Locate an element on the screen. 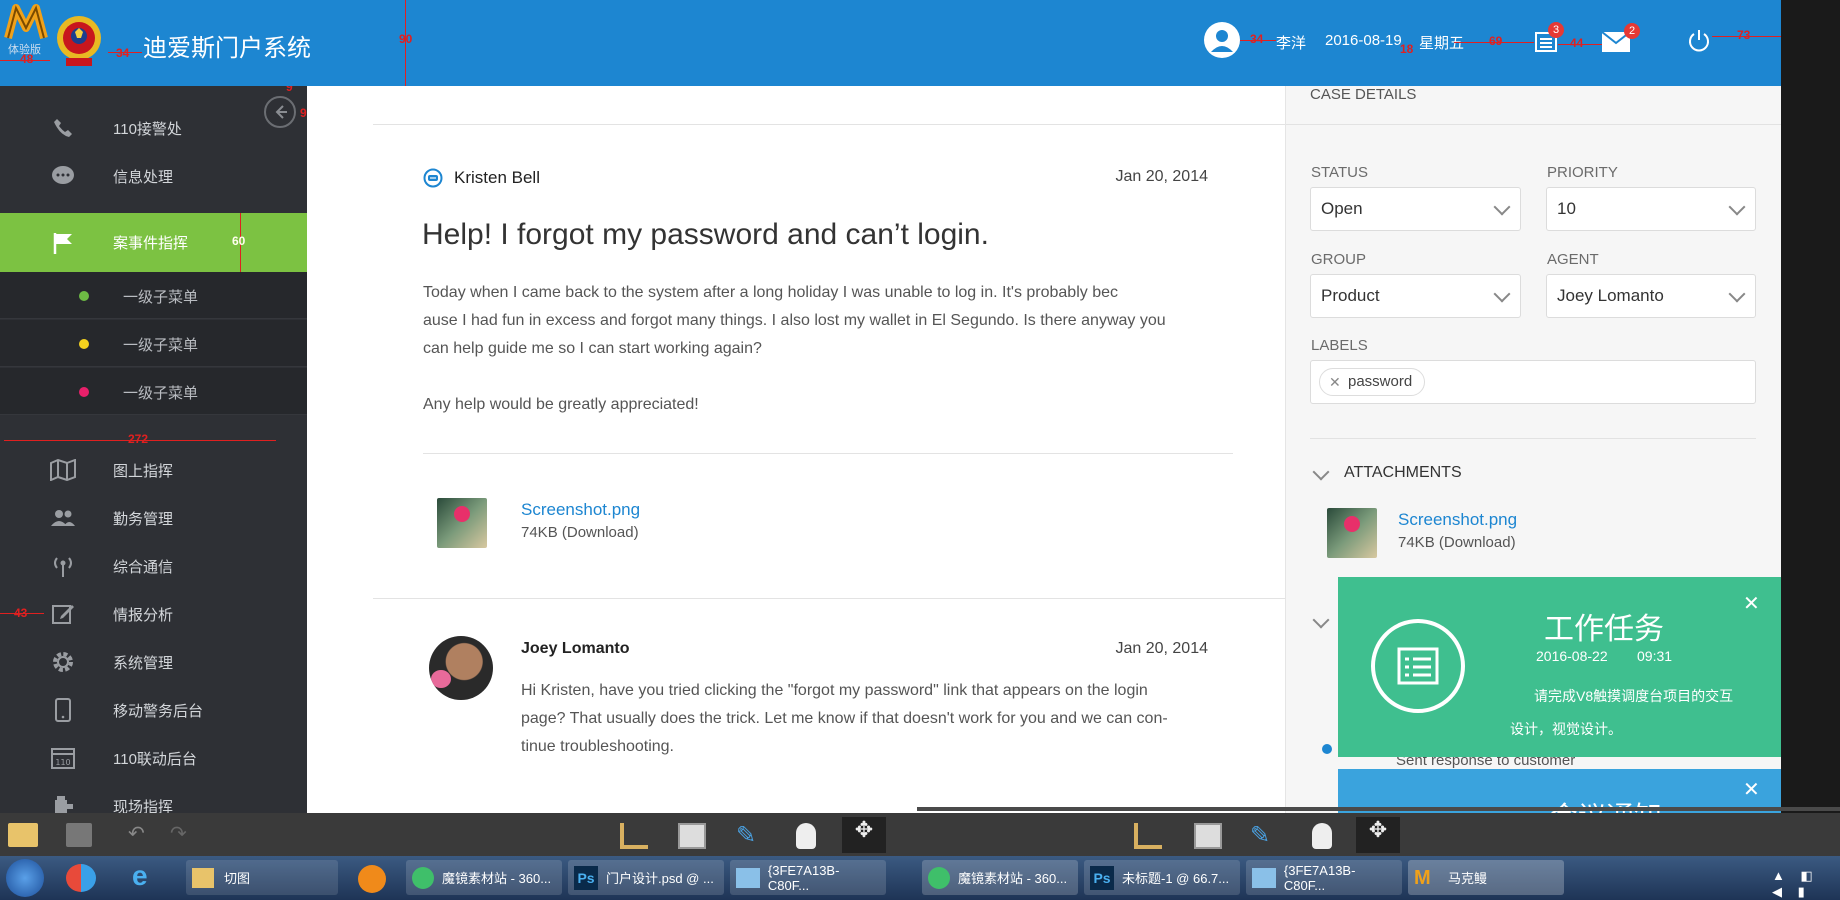 This screenshot has height=900, width=1840. power-icon is located at coordinates (1699, 41).